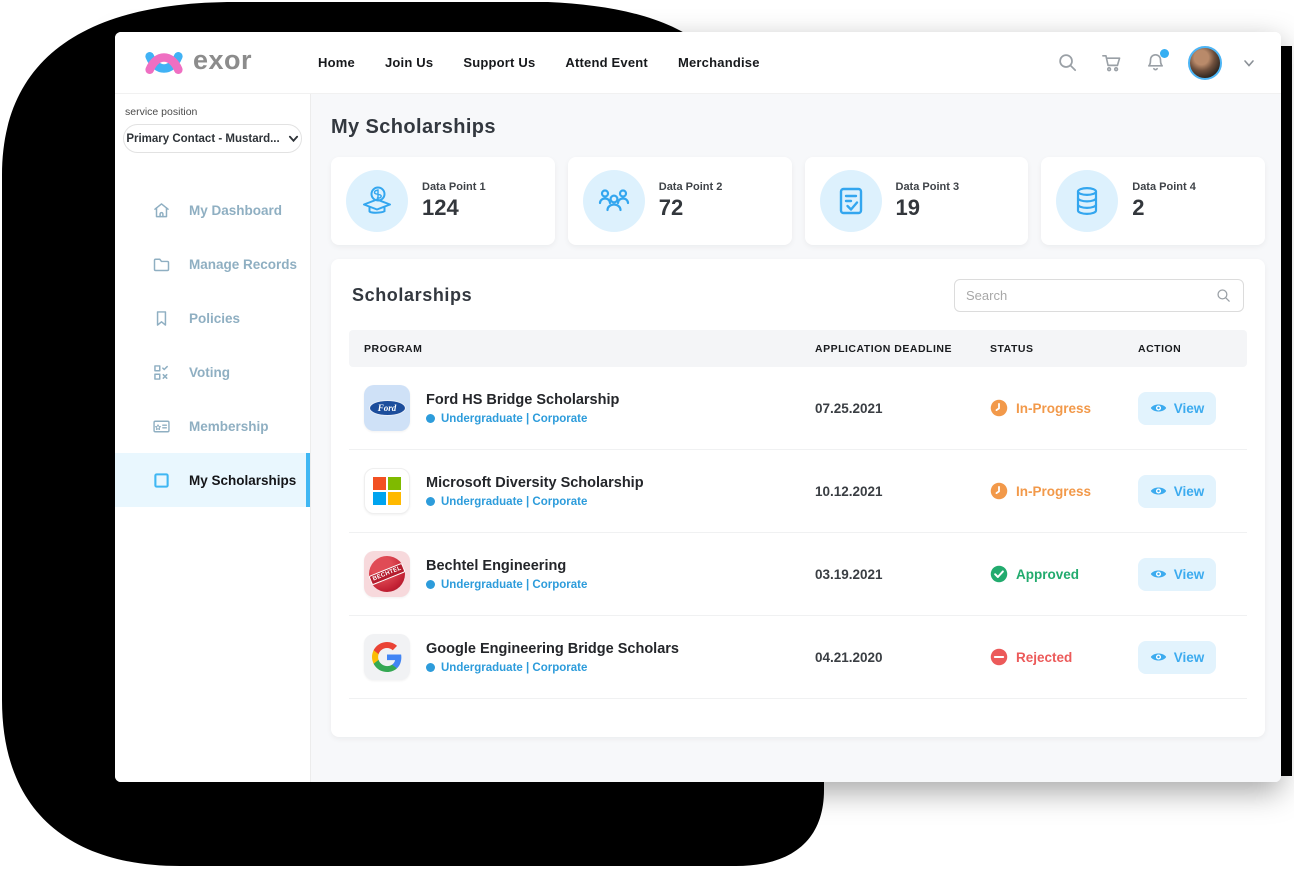 This screenshot has height=882, width=1294. What do you see at coordinates (387, 408) in the screenshot?
I see `ford-logo: Ford` at bounding box center [387, 408].